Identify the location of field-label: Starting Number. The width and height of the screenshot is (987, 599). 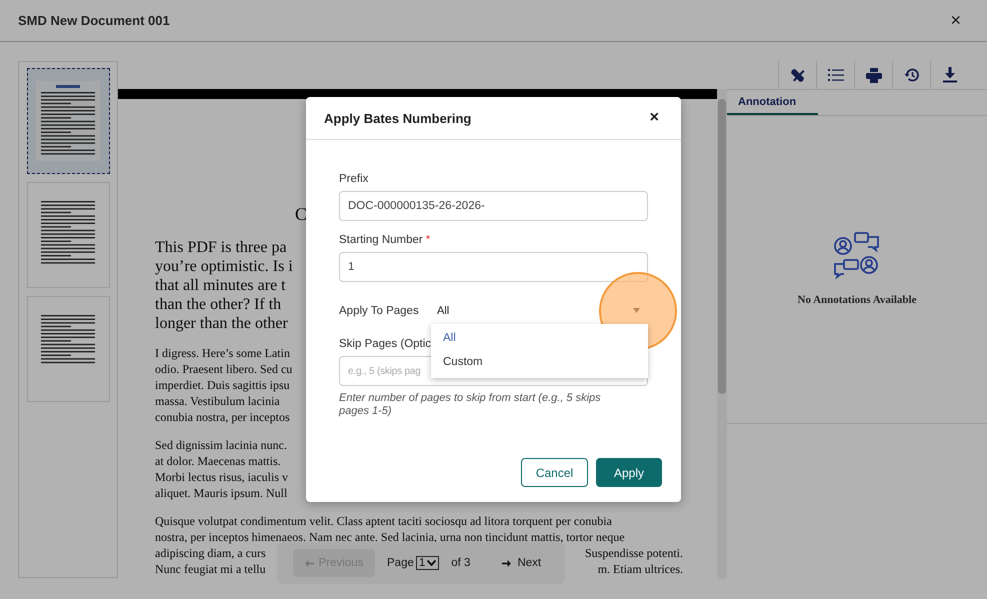
(381, 240).